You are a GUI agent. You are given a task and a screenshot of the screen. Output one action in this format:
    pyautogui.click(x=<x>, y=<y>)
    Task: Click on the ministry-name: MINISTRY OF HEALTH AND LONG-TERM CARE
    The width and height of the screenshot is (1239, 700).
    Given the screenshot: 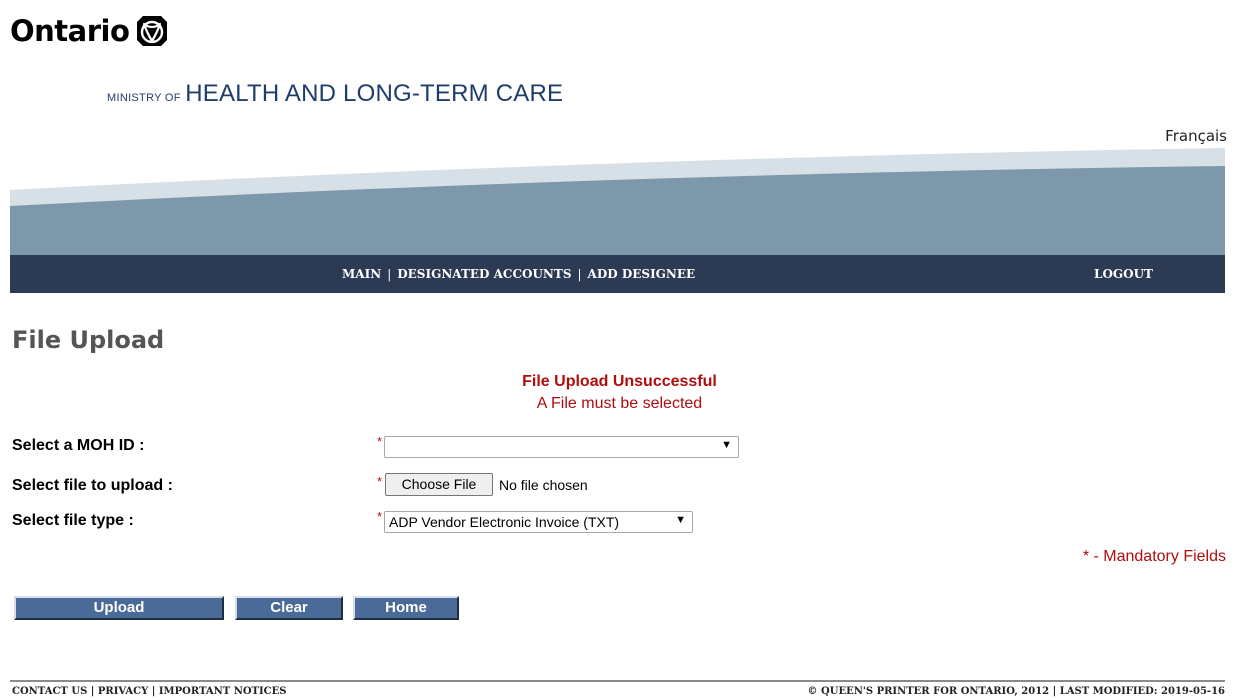 What is the action you would take?
    pyautogui.click(x=335, y=94)
    